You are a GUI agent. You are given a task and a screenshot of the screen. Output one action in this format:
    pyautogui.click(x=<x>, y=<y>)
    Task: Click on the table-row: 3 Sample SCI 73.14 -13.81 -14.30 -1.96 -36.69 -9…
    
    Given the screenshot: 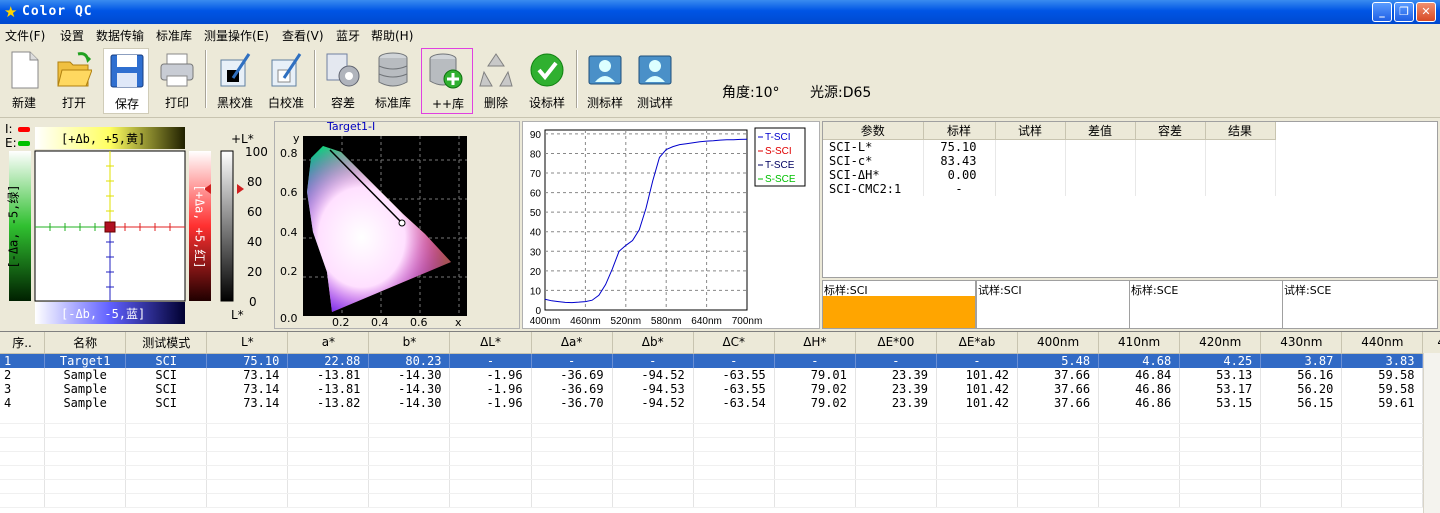 What is the action you would take?
    pyautogui.click(x=720, y=388)
    